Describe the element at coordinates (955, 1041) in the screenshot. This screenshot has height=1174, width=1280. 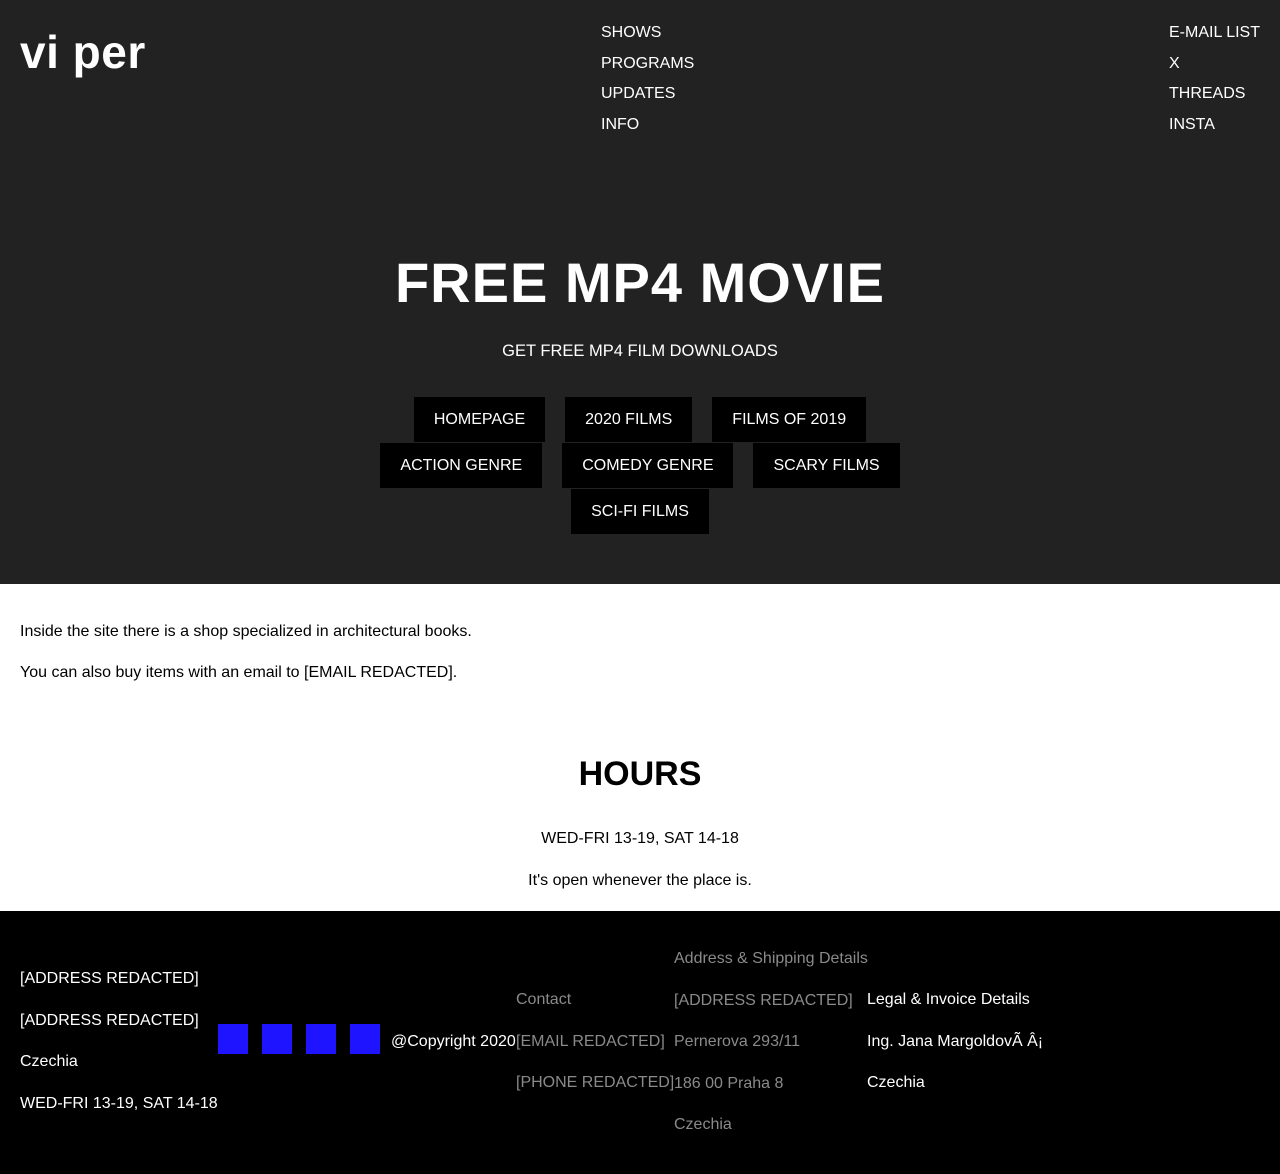
I see `footer-legal-line: Ing. Jana MargoldovÃ Â¡` at that location.